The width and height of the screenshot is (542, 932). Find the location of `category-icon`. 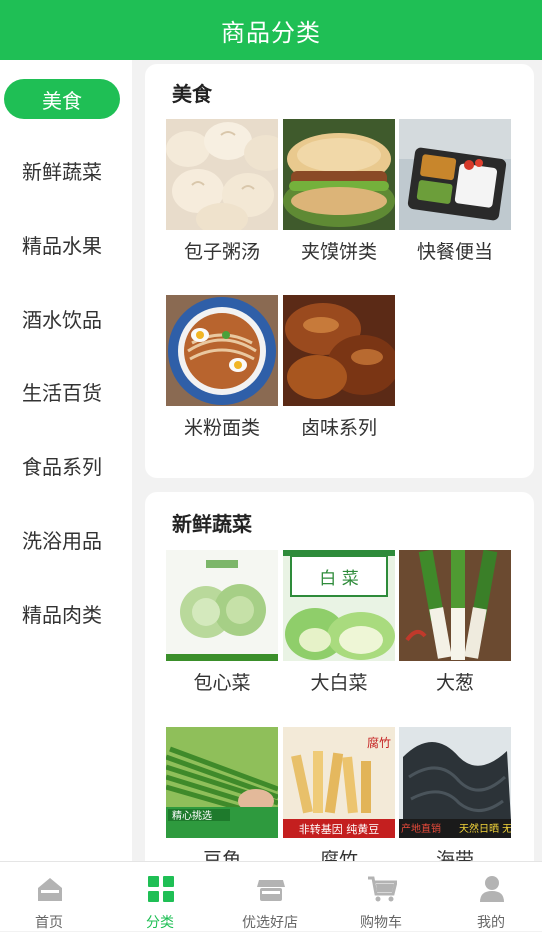

category-icon is located at coordinates (161, 889).